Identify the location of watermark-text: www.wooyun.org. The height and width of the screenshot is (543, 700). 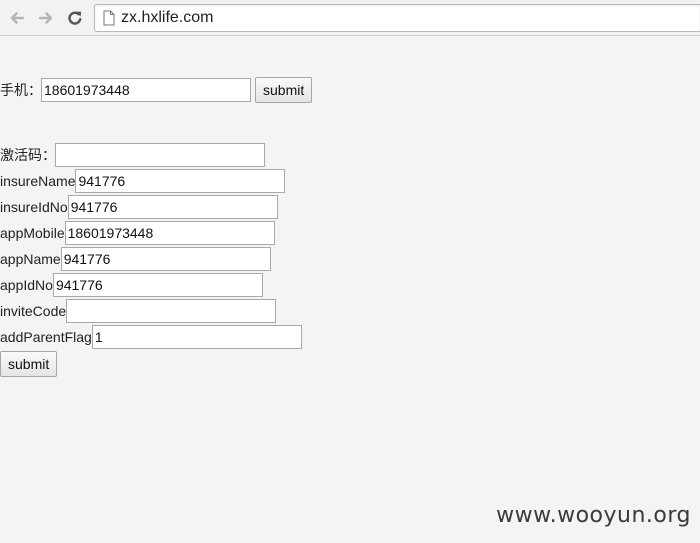
(593, 515).